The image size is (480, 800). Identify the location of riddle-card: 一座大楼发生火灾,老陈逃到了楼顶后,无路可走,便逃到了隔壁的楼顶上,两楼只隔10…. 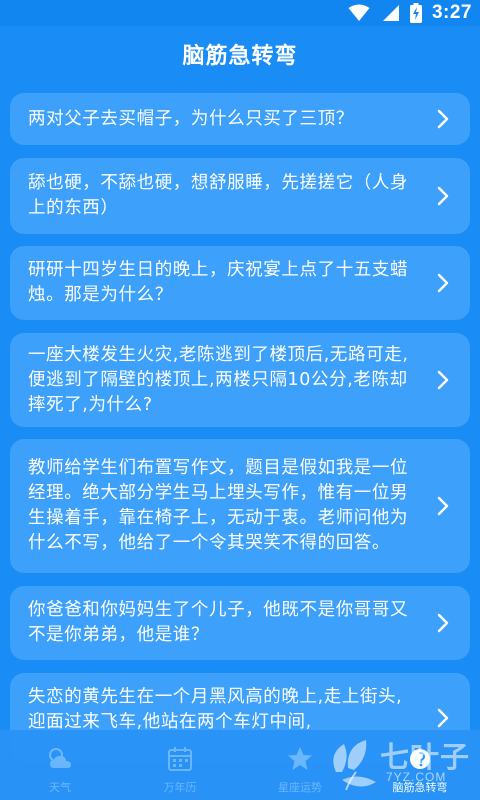
(240, 380).